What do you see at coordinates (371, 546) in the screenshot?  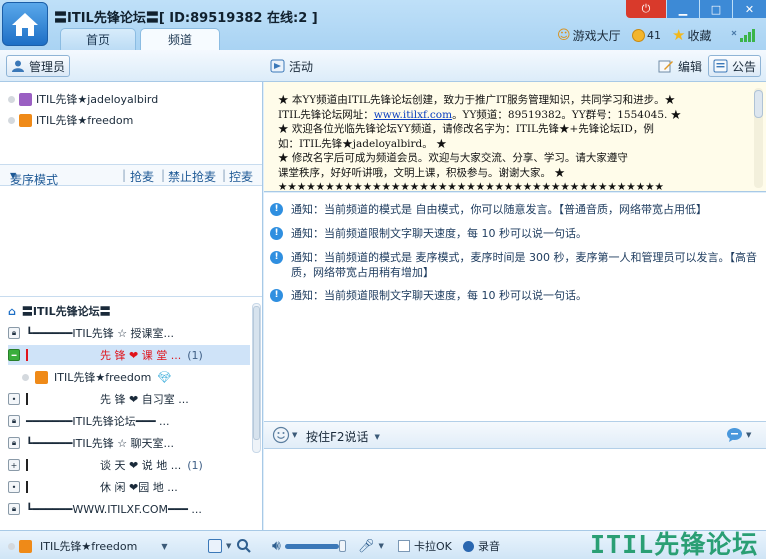 I see `microphone-button: 🎤︎ ▼` at bounding box center [371, 546].